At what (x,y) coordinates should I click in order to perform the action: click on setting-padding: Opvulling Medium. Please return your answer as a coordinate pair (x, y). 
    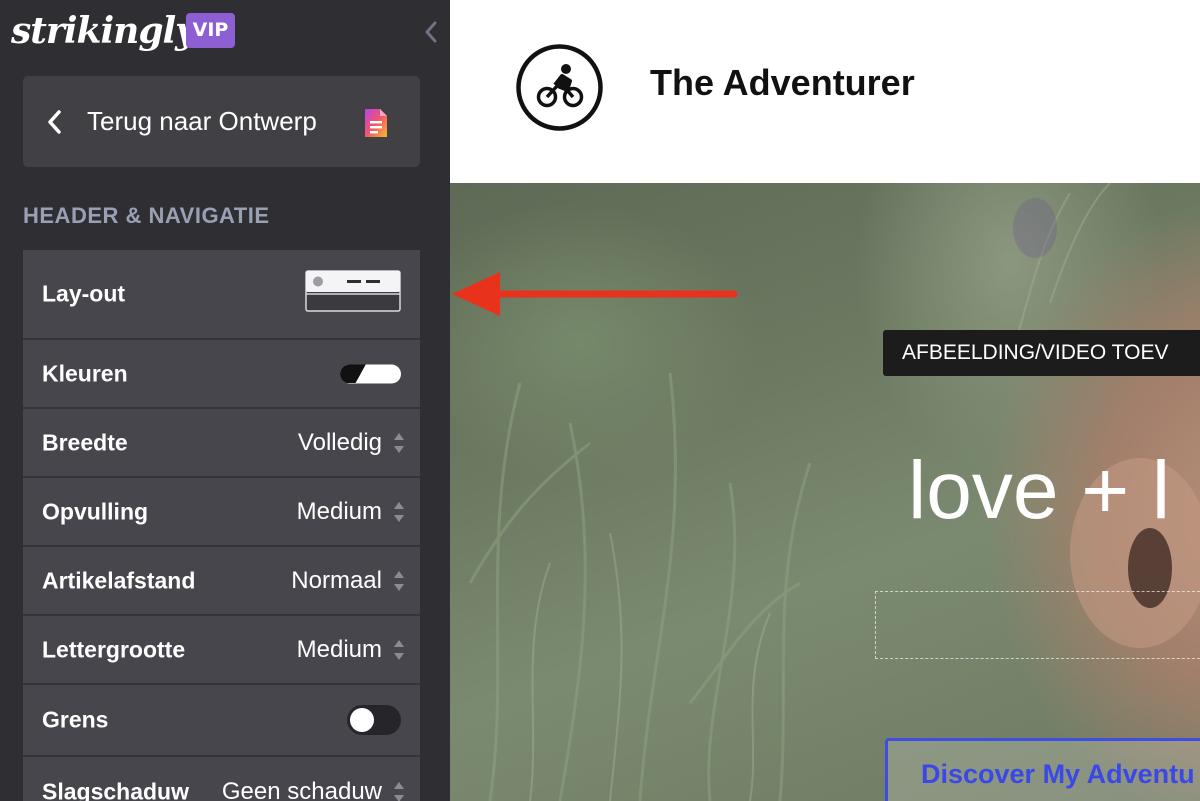
    Looking at the image, I should click on (221, 512).